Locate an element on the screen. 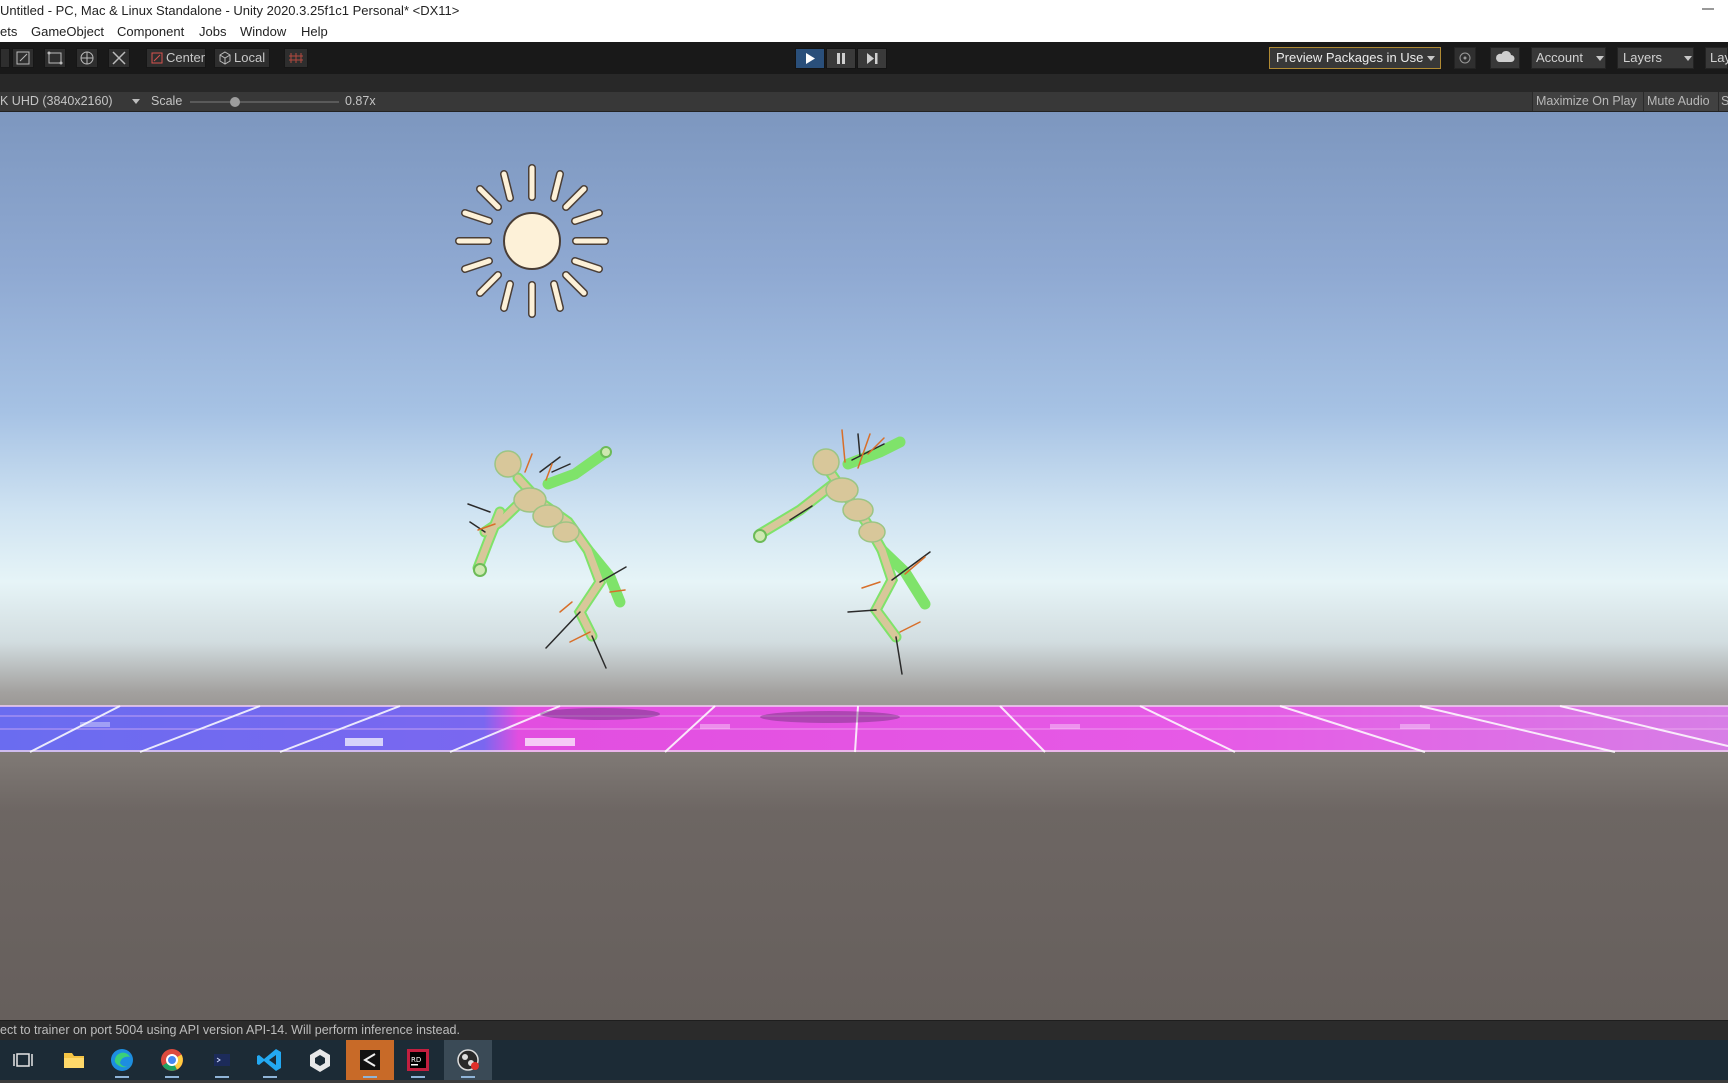  edge-icon is located at coordinates (122, 1060).